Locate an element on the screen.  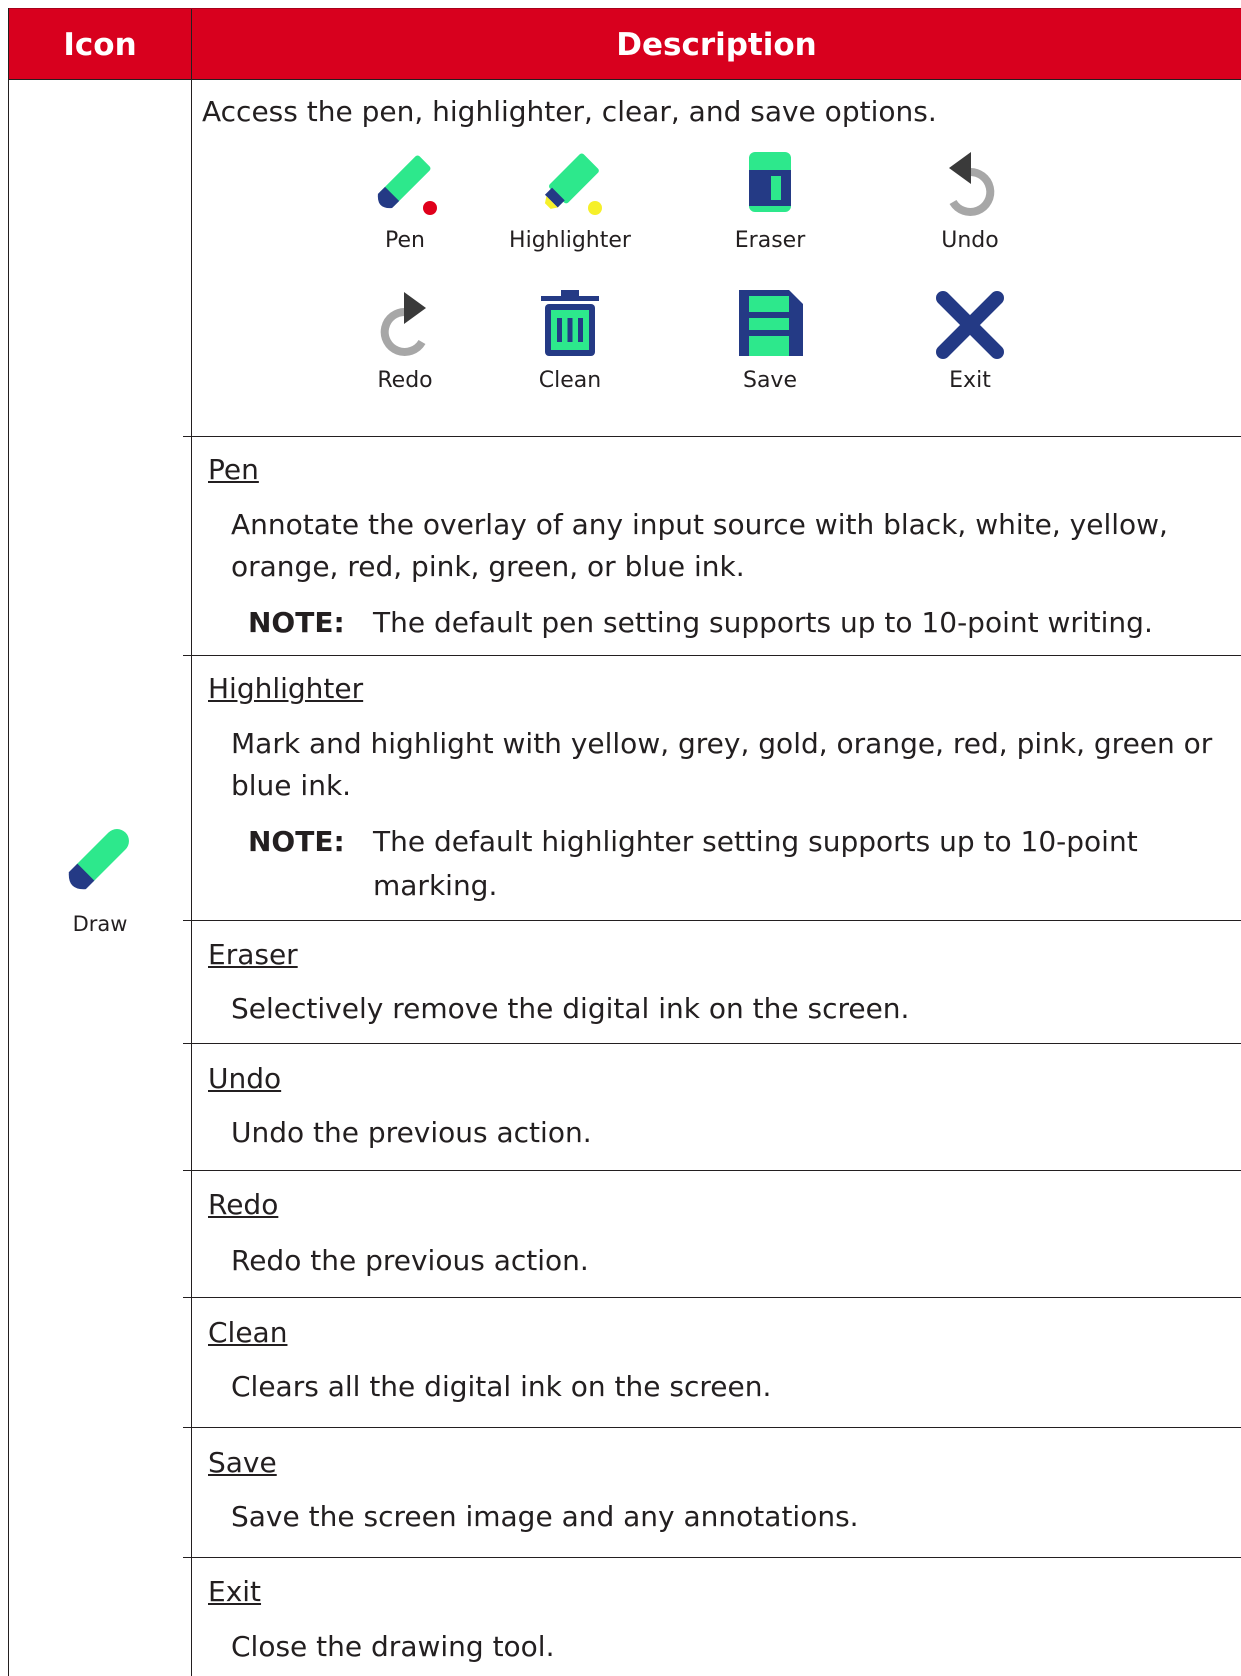
tool-label: Pen is located at coordinates (405, 240).